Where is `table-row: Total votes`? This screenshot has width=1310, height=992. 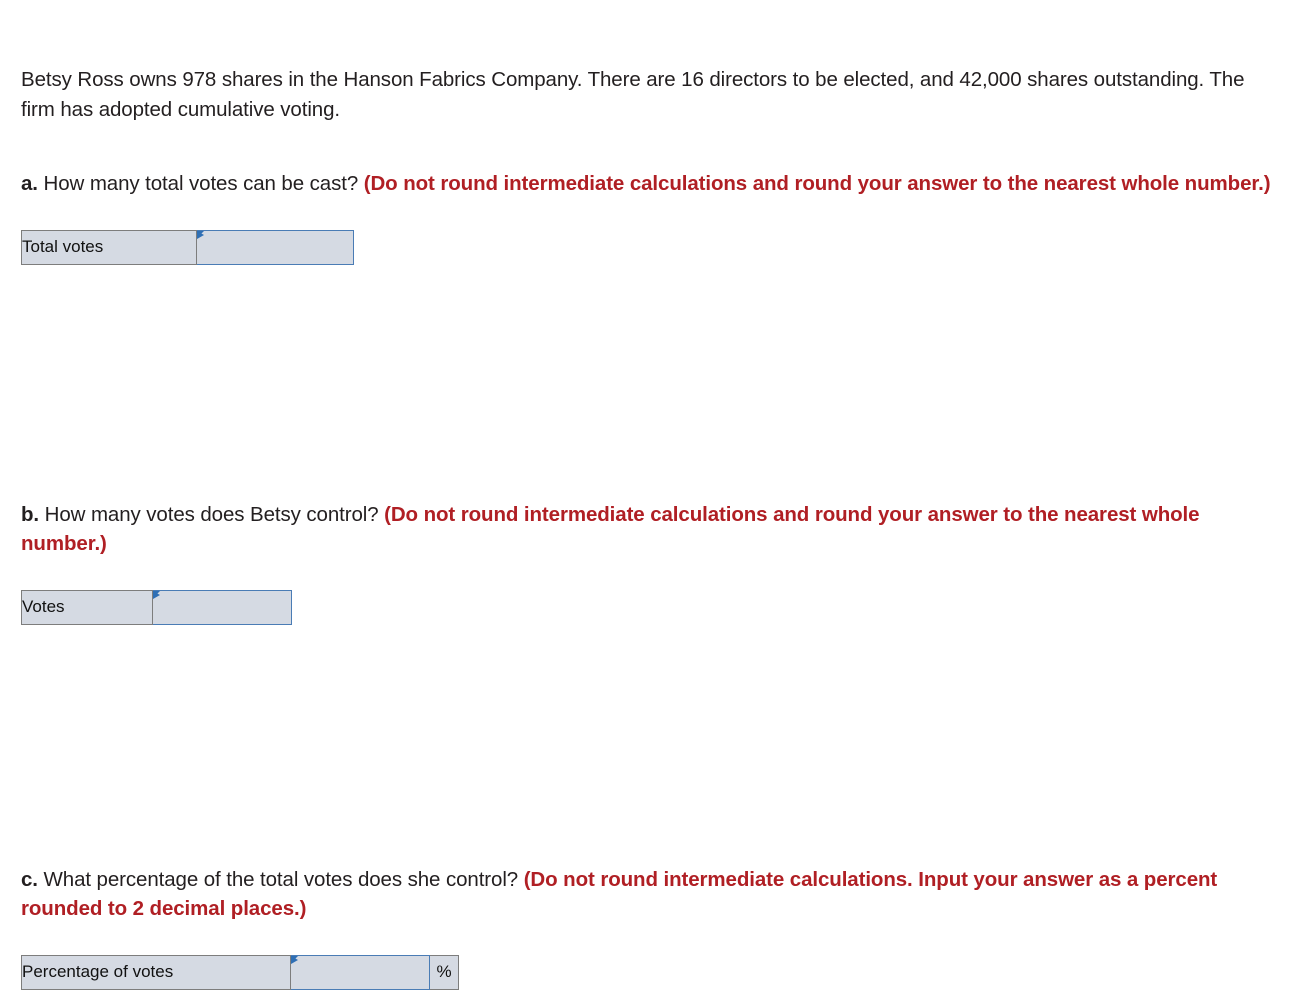
table-row: Total votes is located at coordinates (187, 247).